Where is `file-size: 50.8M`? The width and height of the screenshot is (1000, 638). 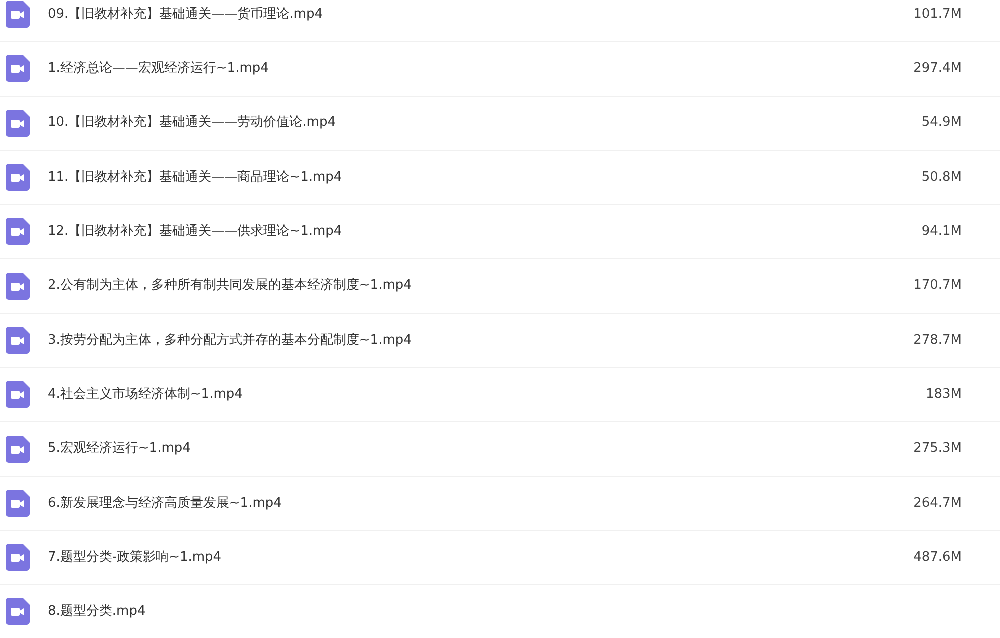
file-size: 50.8M is located at coordinates (942, 177).